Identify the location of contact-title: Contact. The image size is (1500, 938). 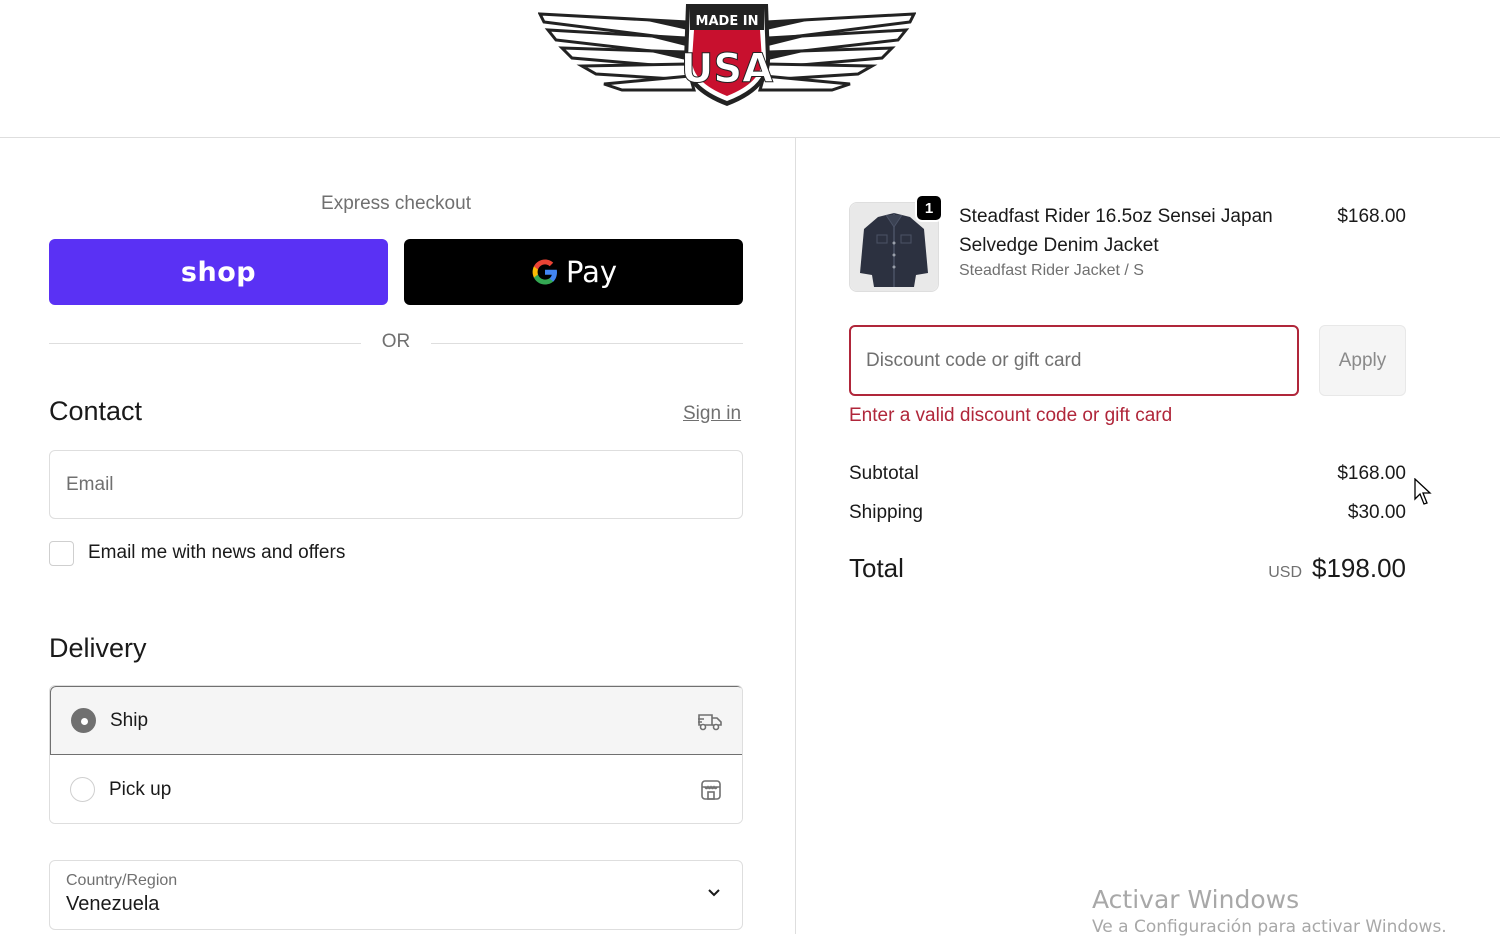
(96, 411).